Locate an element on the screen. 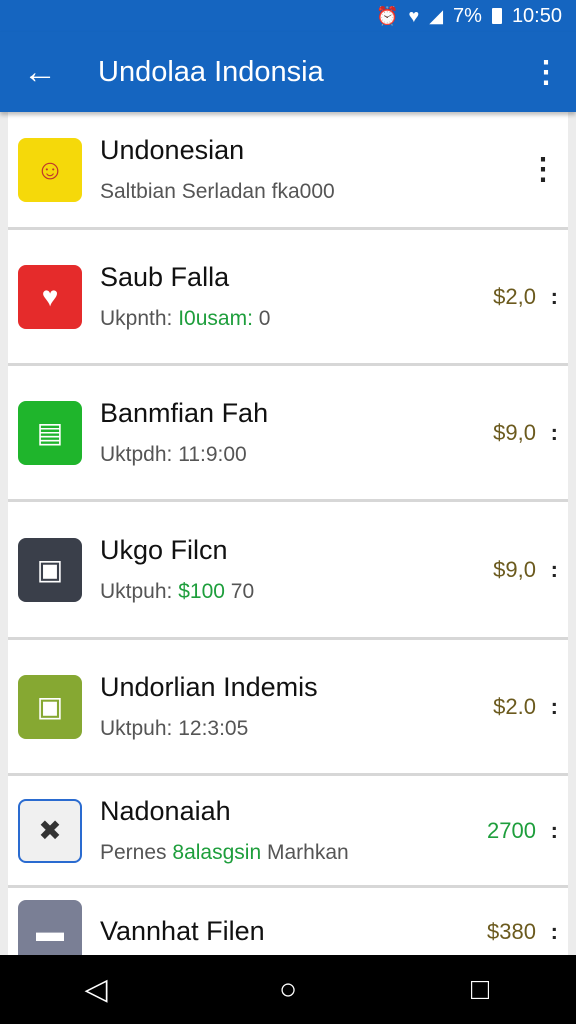  item-name: Vannhat Filen is located at coordinates (182, 931).